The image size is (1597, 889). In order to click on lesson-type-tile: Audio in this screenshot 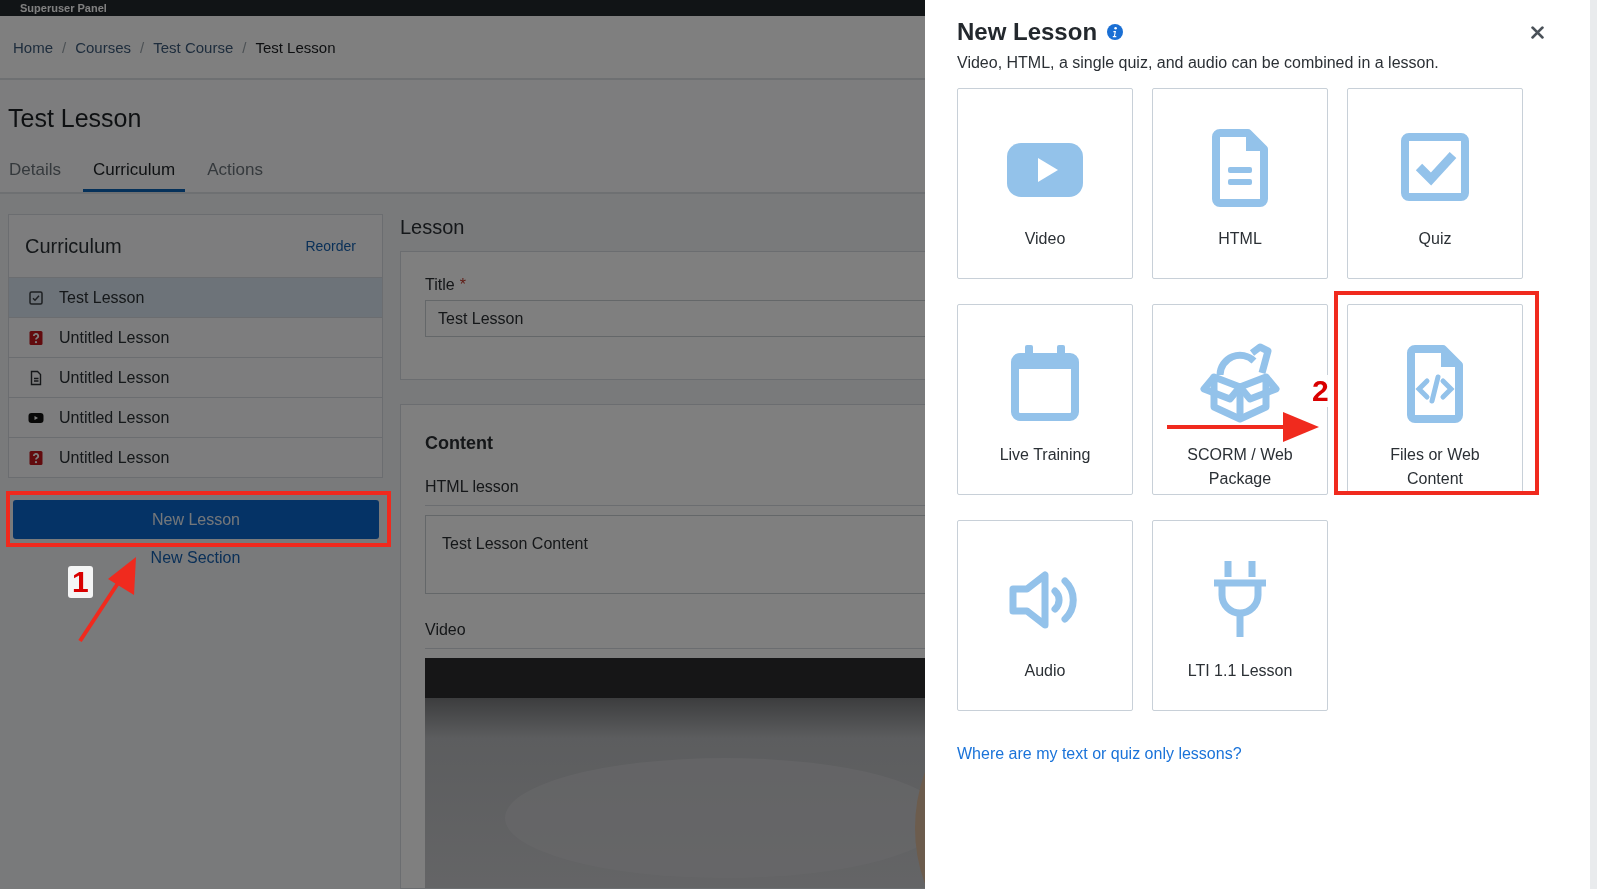, I will do `click(1045, 615)`.